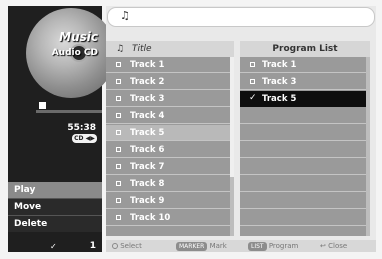 The image size is (382, 259). What do you see at coordinates (368, 146) in the screenshot?
I see `program-list-scrollbar` at bounding box center [368, 146].